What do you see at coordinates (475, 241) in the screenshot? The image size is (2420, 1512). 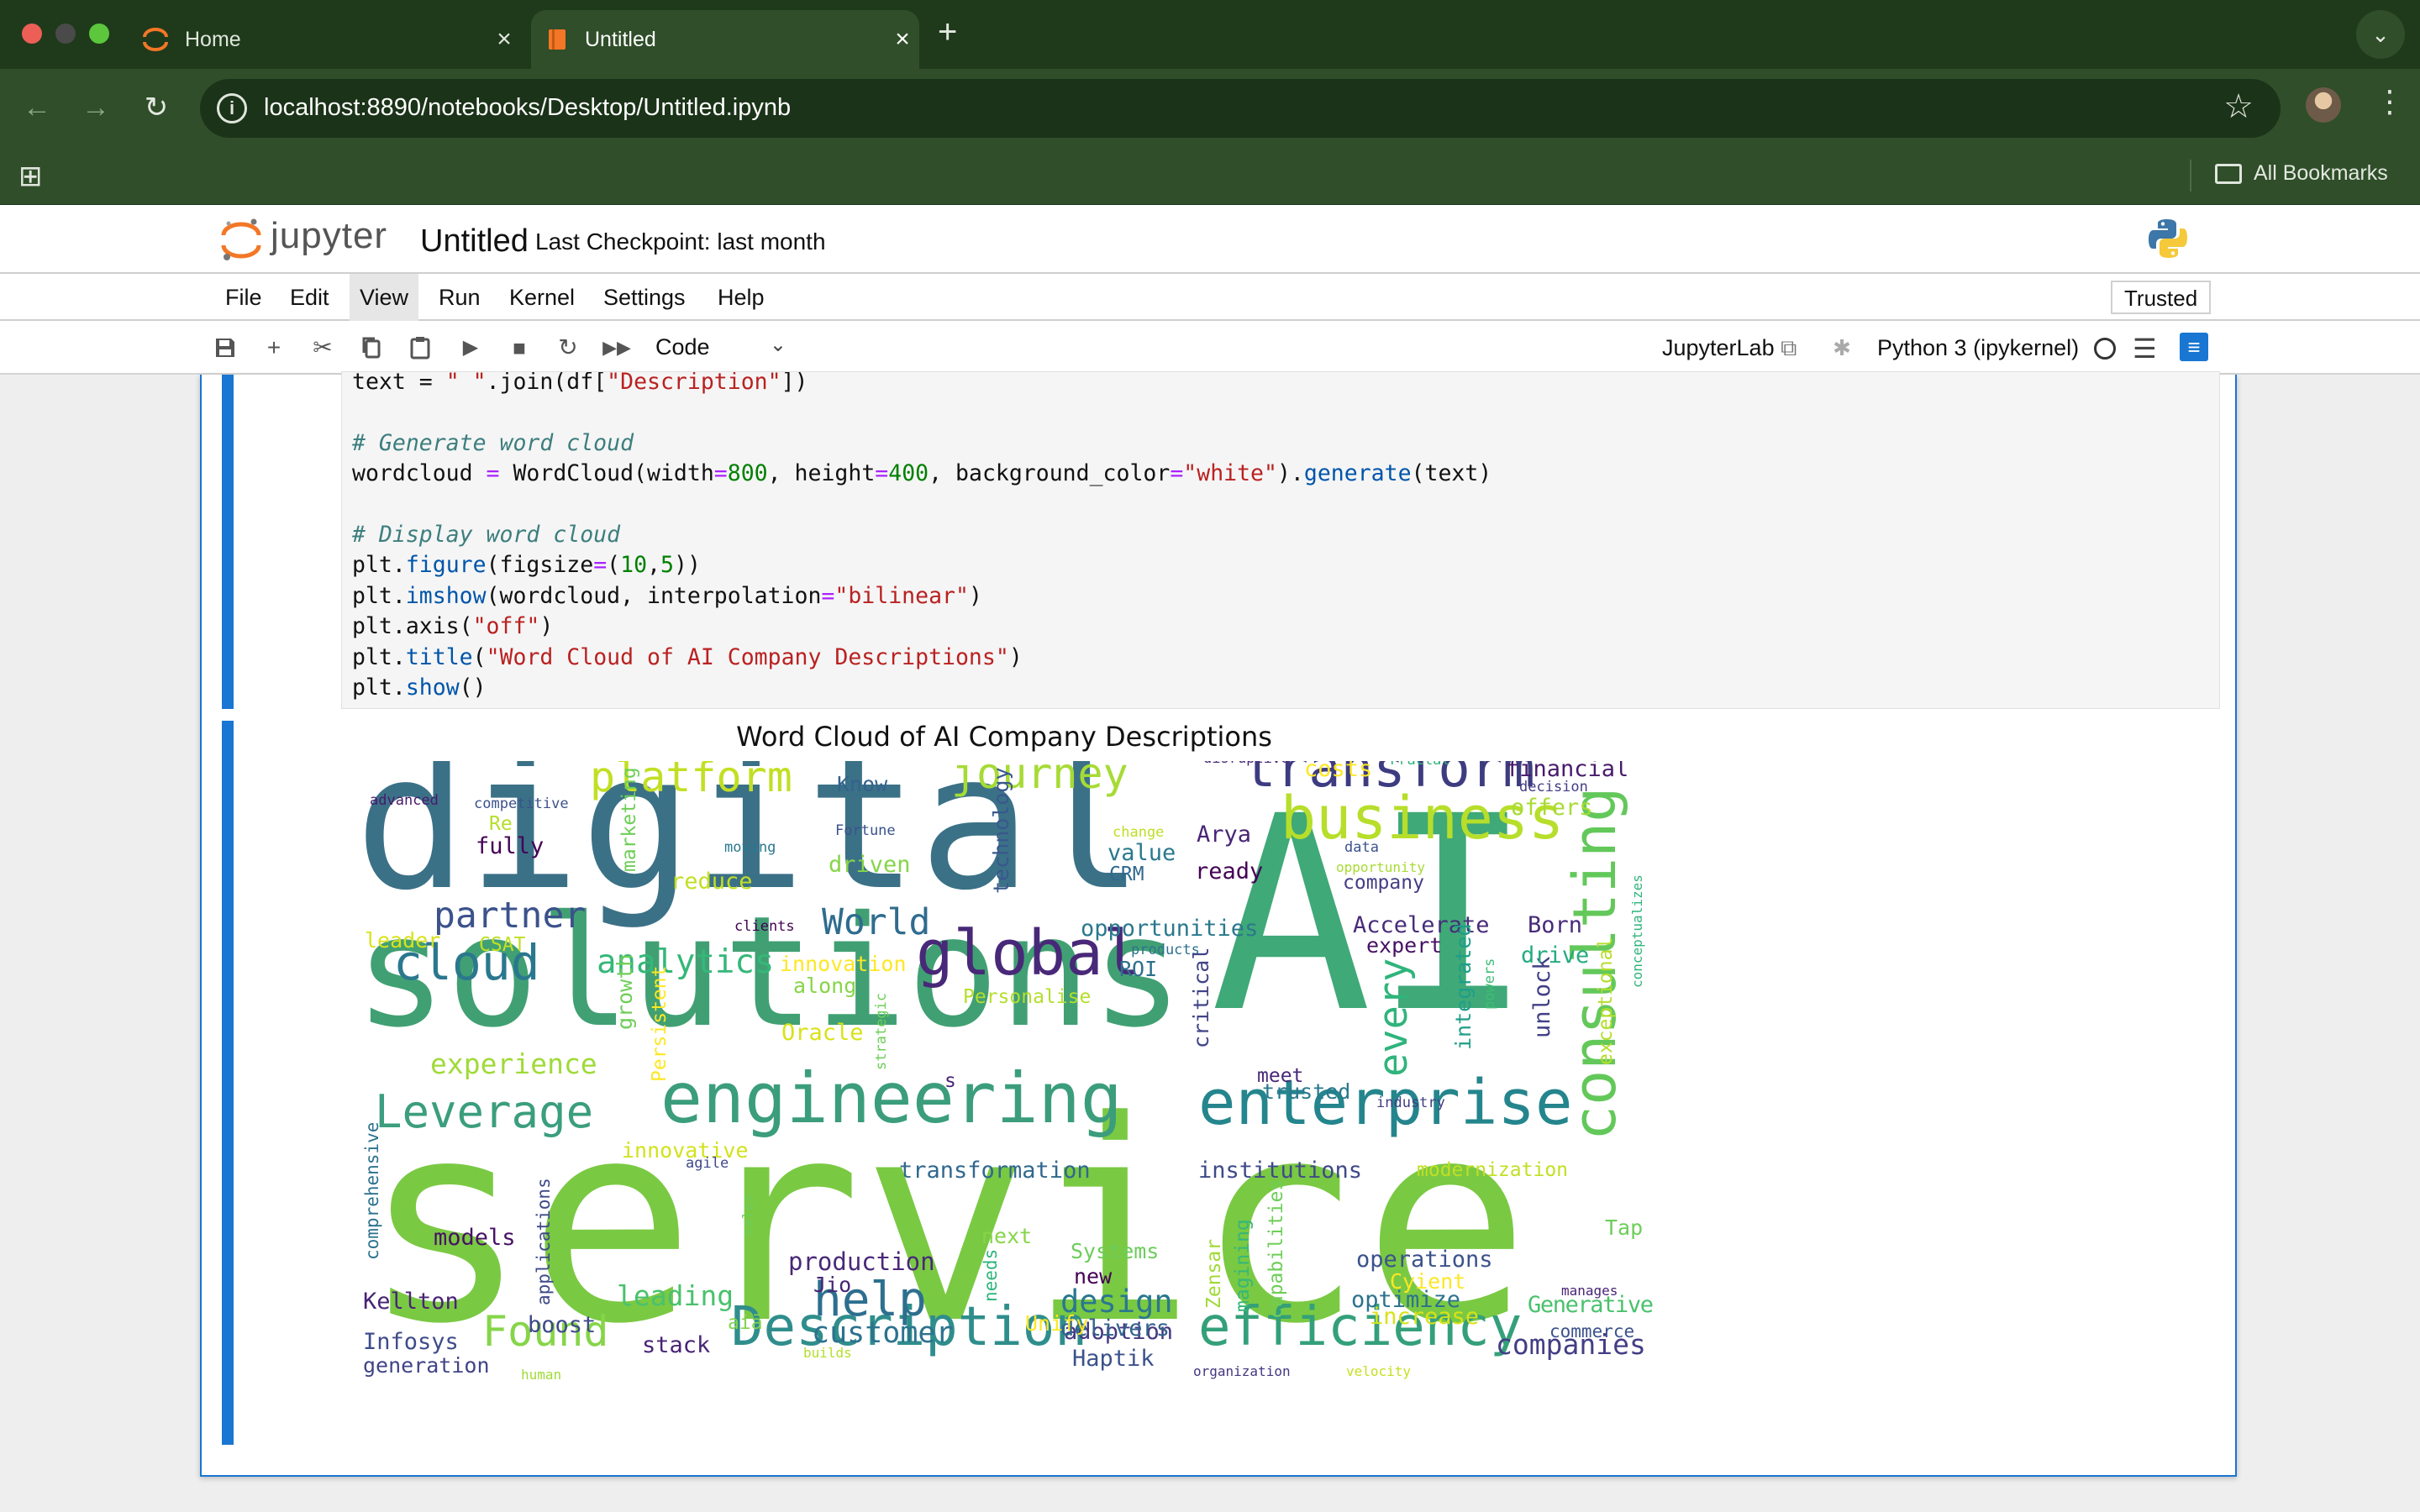 I see `notebook-title: Untitled` at bounding box center [475, 241].